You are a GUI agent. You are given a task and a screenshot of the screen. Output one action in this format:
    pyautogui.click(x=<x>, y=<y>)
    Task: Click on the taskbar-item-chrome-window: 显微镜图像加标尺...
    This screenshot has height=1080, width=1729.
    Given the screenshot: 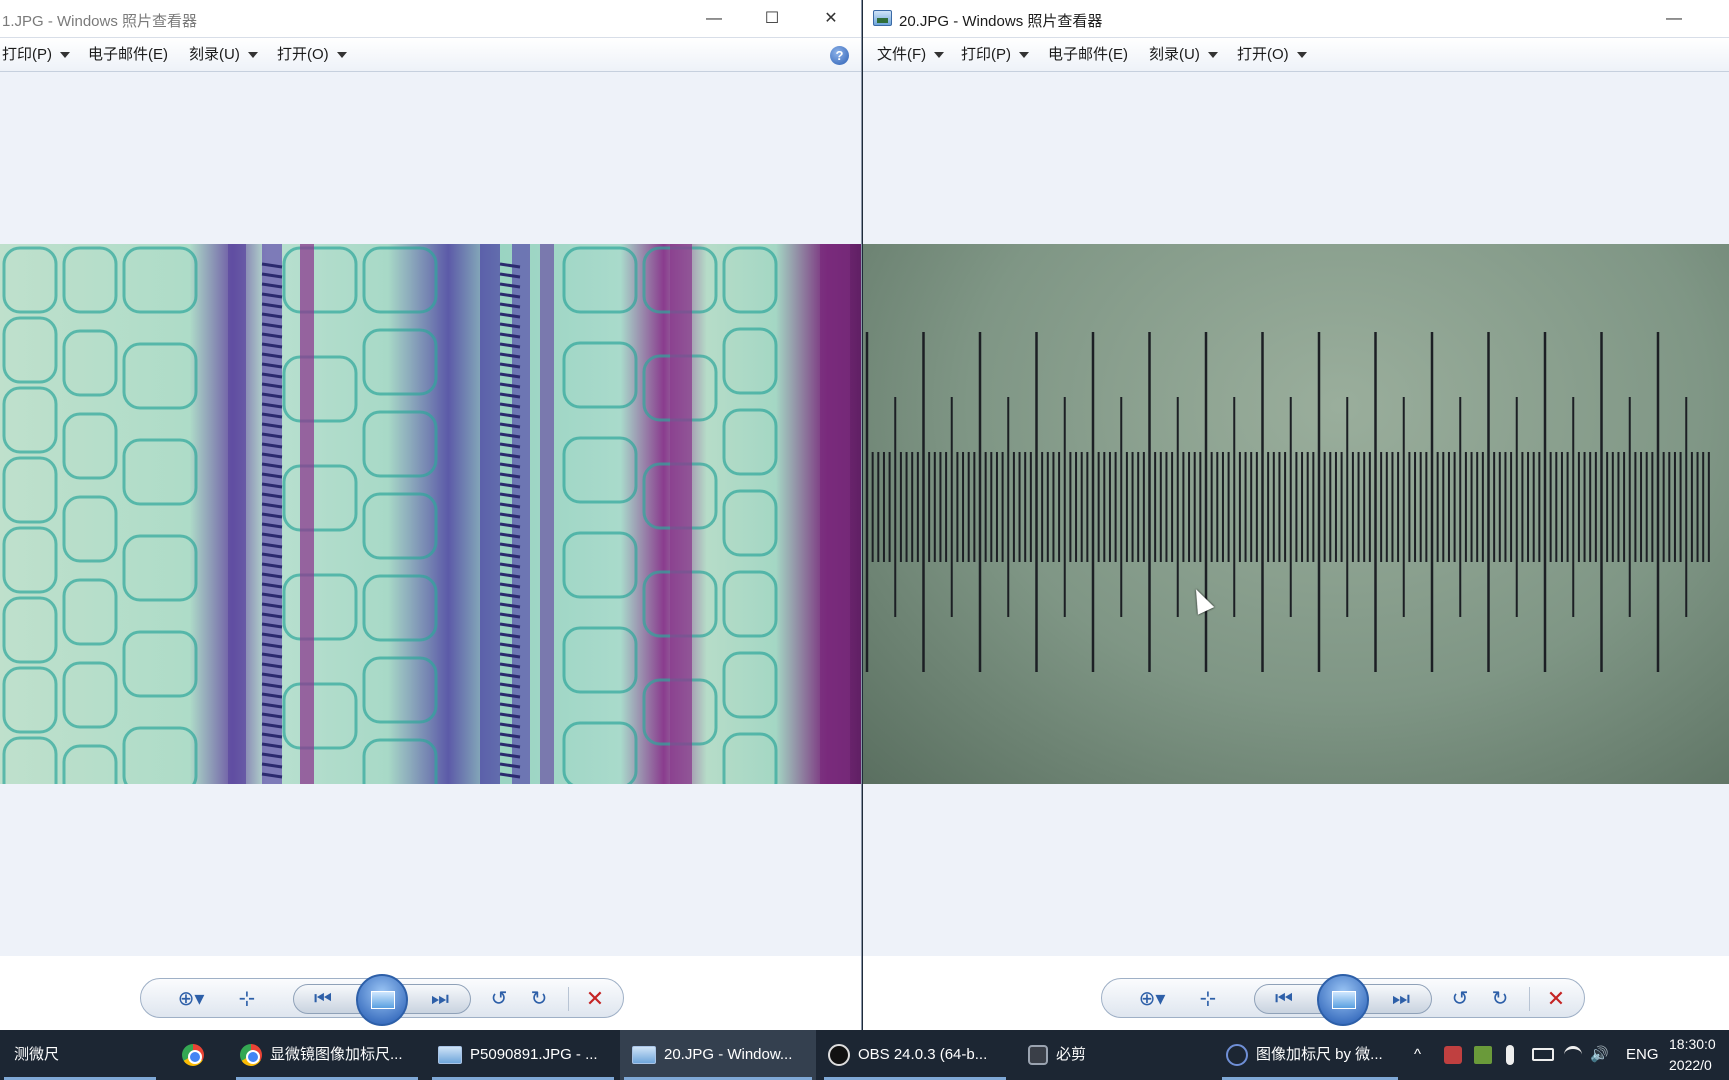 What is the action you would take?
    pyautogui.click(x=327, y=1055)
    